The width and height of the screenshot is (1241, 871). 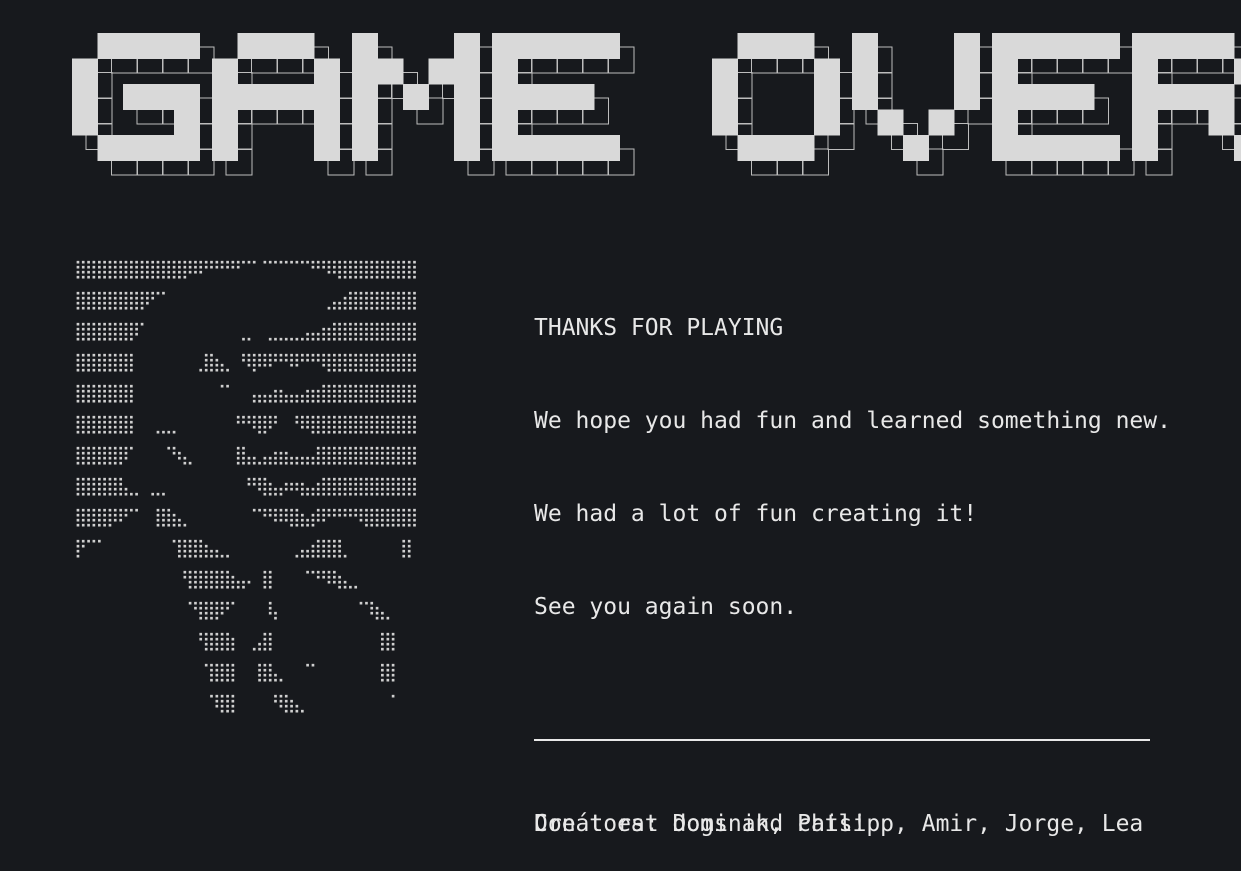 What do you see at coordinates (852, 514) in the screenshot?
I see `message-line-2: We had a lot of fun creating it!` at bounding box center [852, 514].